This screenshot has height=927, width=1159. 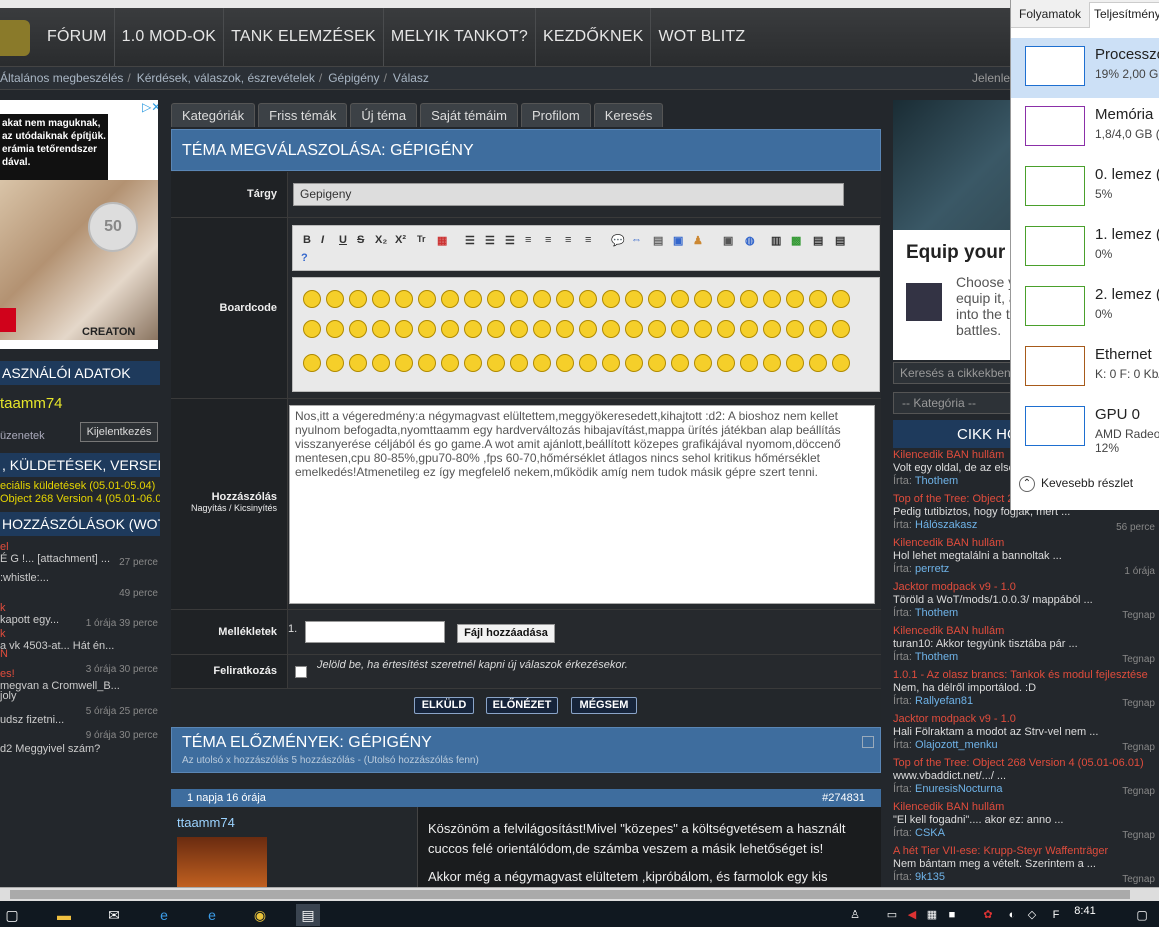 I want to click on font-size-icon: Tr, so click(x=421, y=240).